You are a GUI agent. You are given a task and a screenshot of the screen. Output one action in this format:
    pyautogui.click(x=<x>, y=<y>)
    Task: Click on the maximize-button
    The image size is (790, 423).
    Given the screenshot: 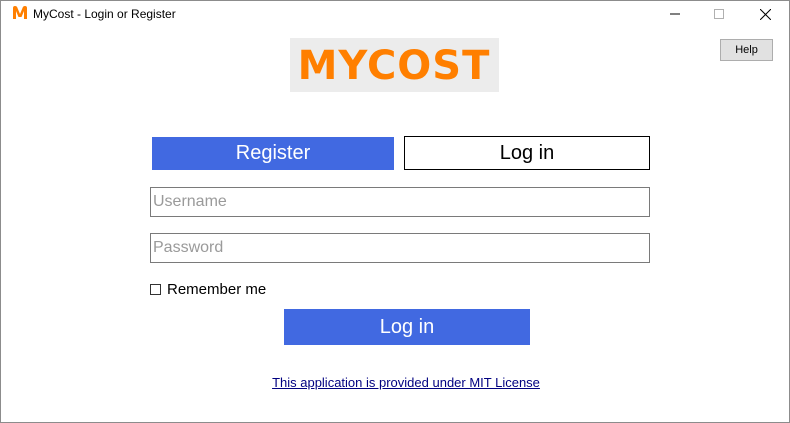 What is the action you would take?
    pyautogui.click(x=719, y=14)
    